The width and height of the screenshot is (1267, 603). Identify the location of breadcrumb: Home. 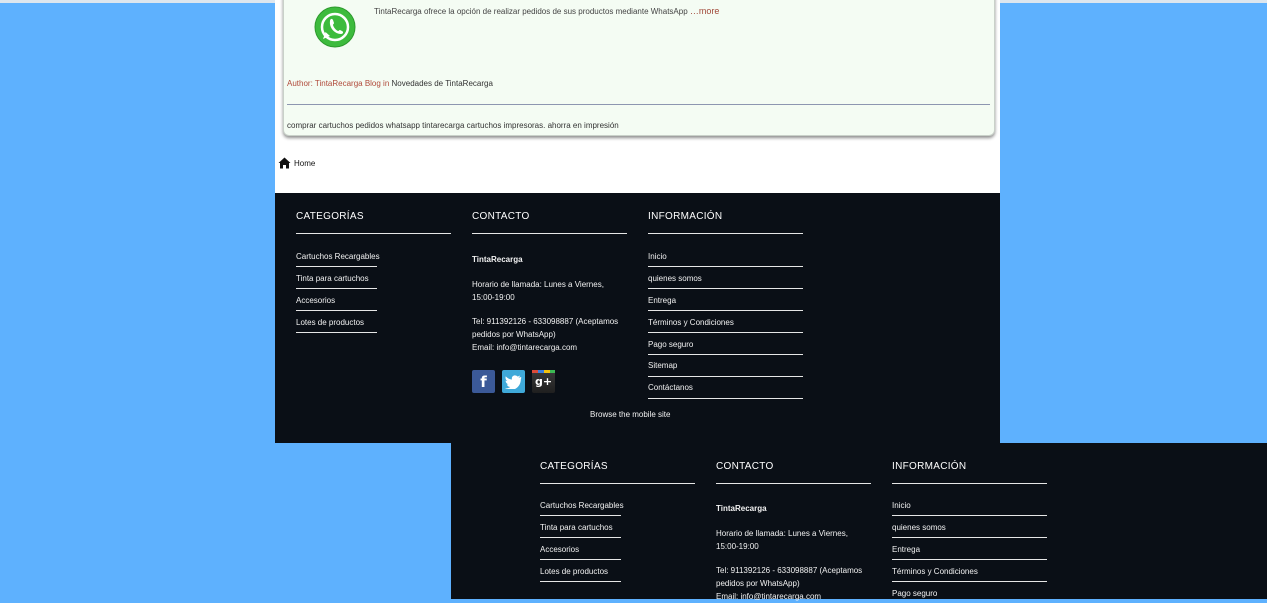
(296, 163).